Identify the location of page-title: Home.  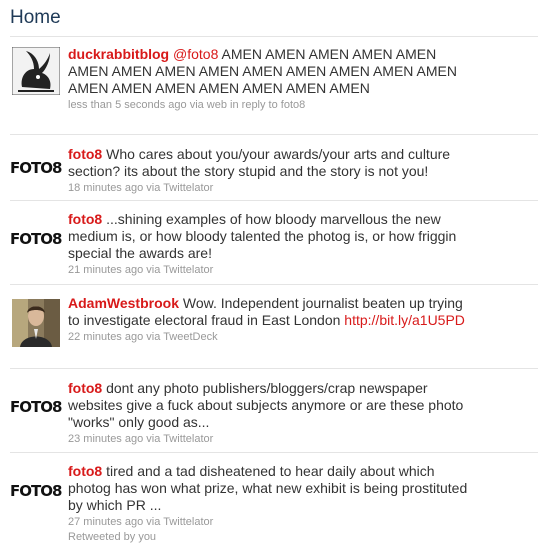
(35, 17).